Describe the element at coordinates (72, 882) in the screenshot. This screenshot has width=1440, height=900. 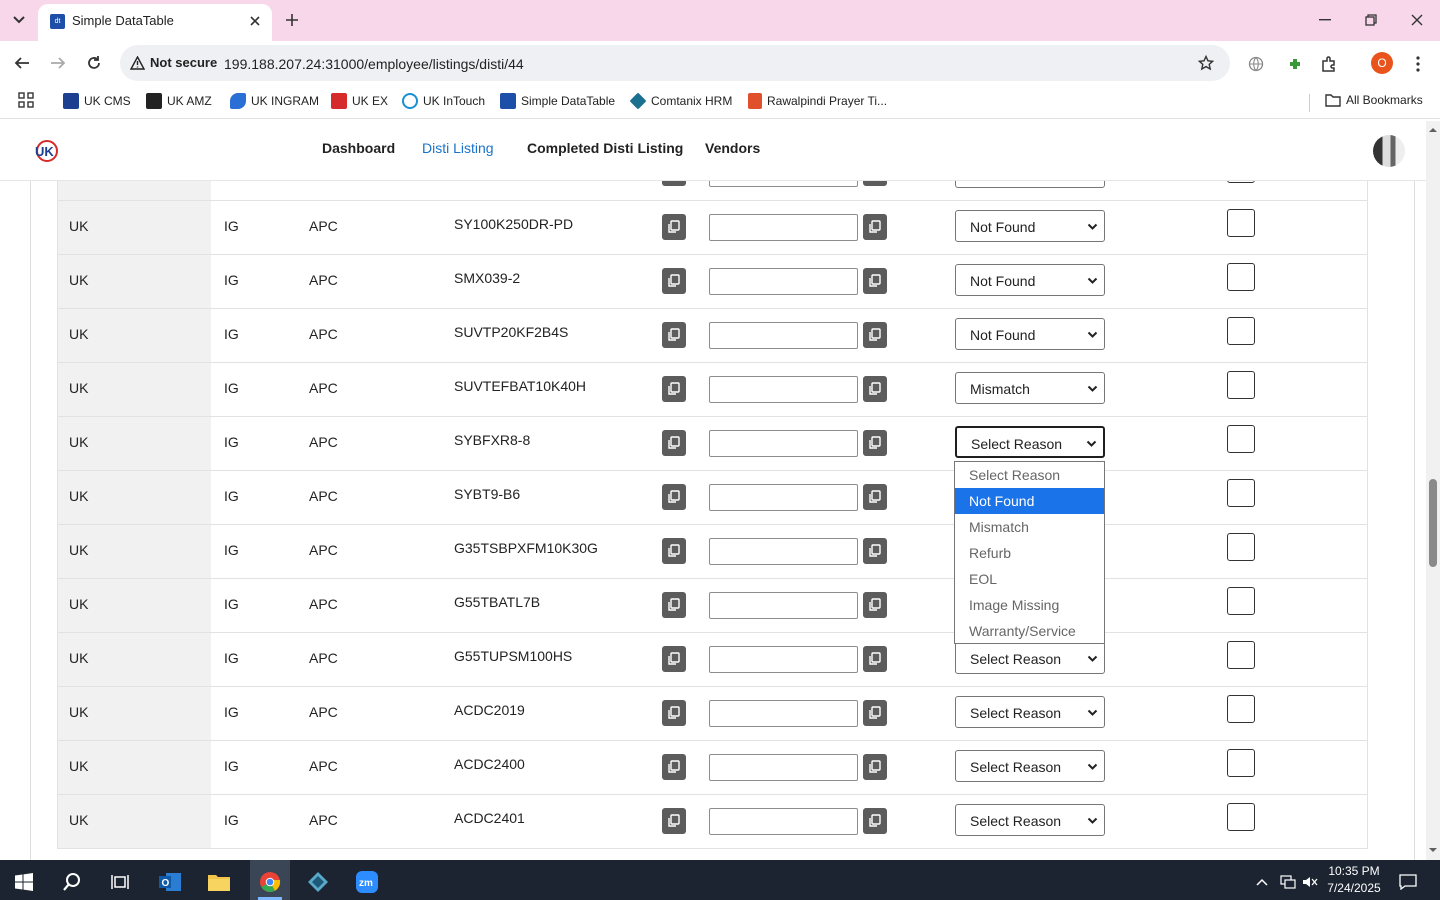
I see `search-icon` at that location.